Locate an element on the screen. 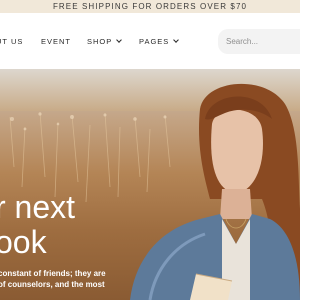 Image resolution: width=320 pixels, height=300 pixels. nav-item-about-us: UT US is located at coordinates (11, 41).